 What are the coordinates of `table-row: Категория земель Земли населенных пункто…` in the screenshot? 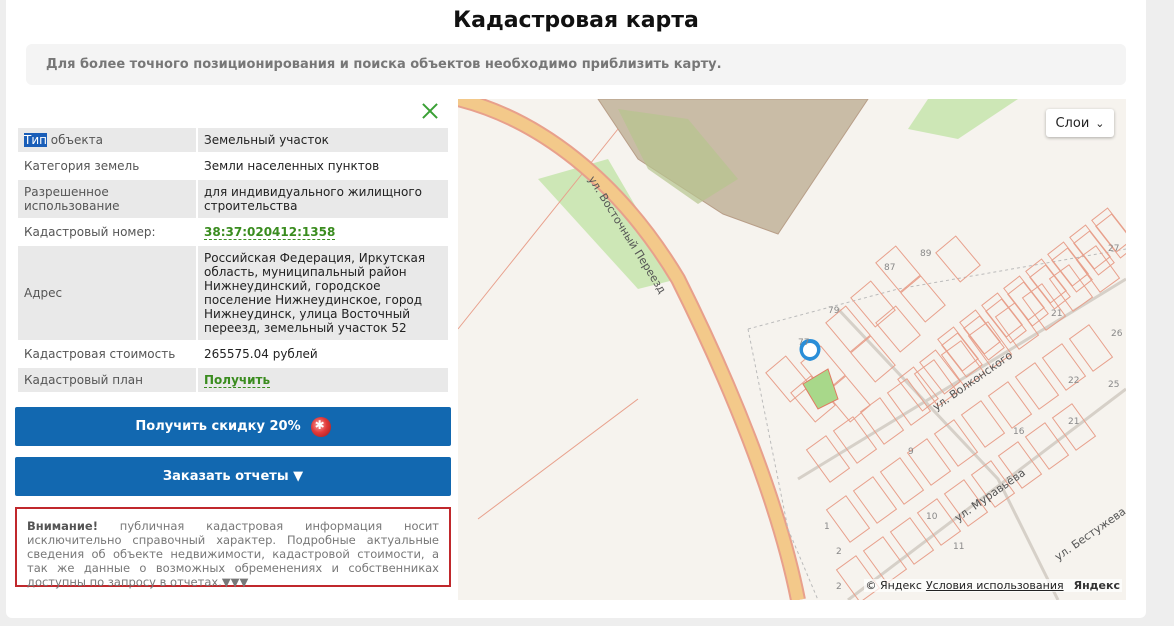 It's located at (233, 166).